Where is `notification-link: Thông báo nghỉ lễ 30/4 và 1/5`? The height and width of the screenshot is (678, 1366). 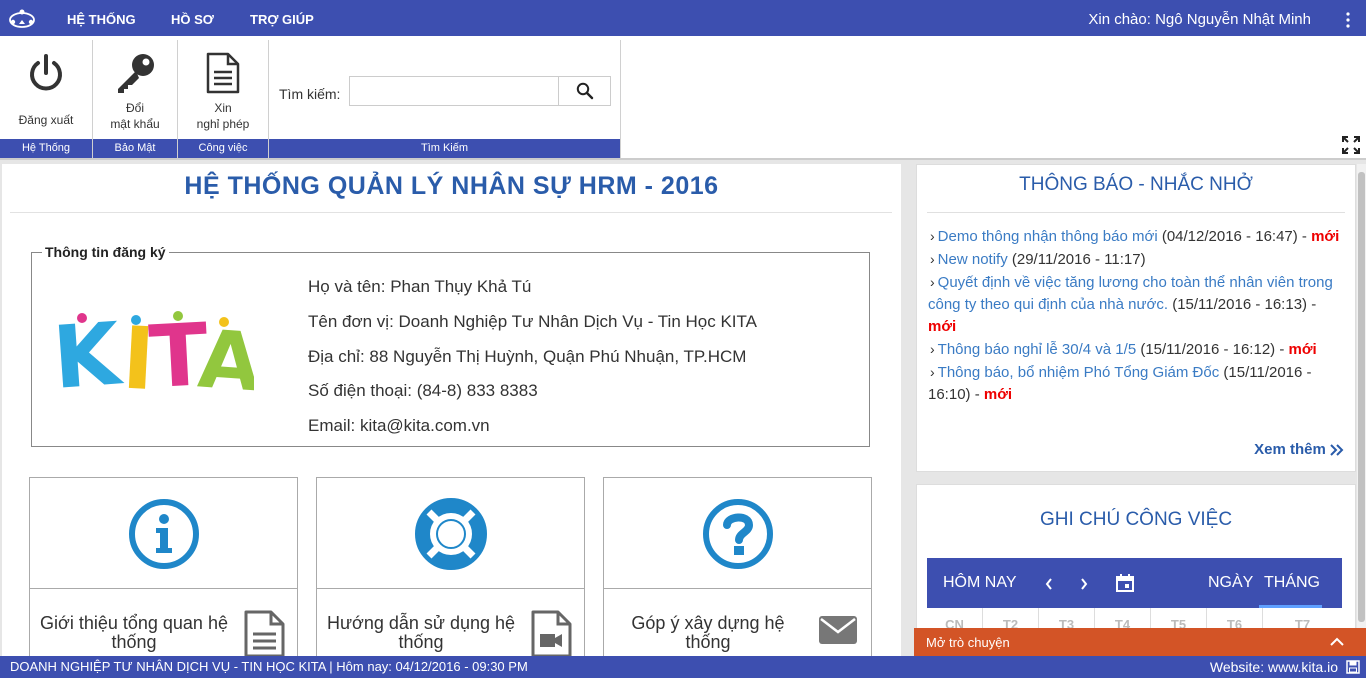
notification-link: Thông báo nghỉ lễ 30/4 và 1/5 is located at coordinates (1037, 349).